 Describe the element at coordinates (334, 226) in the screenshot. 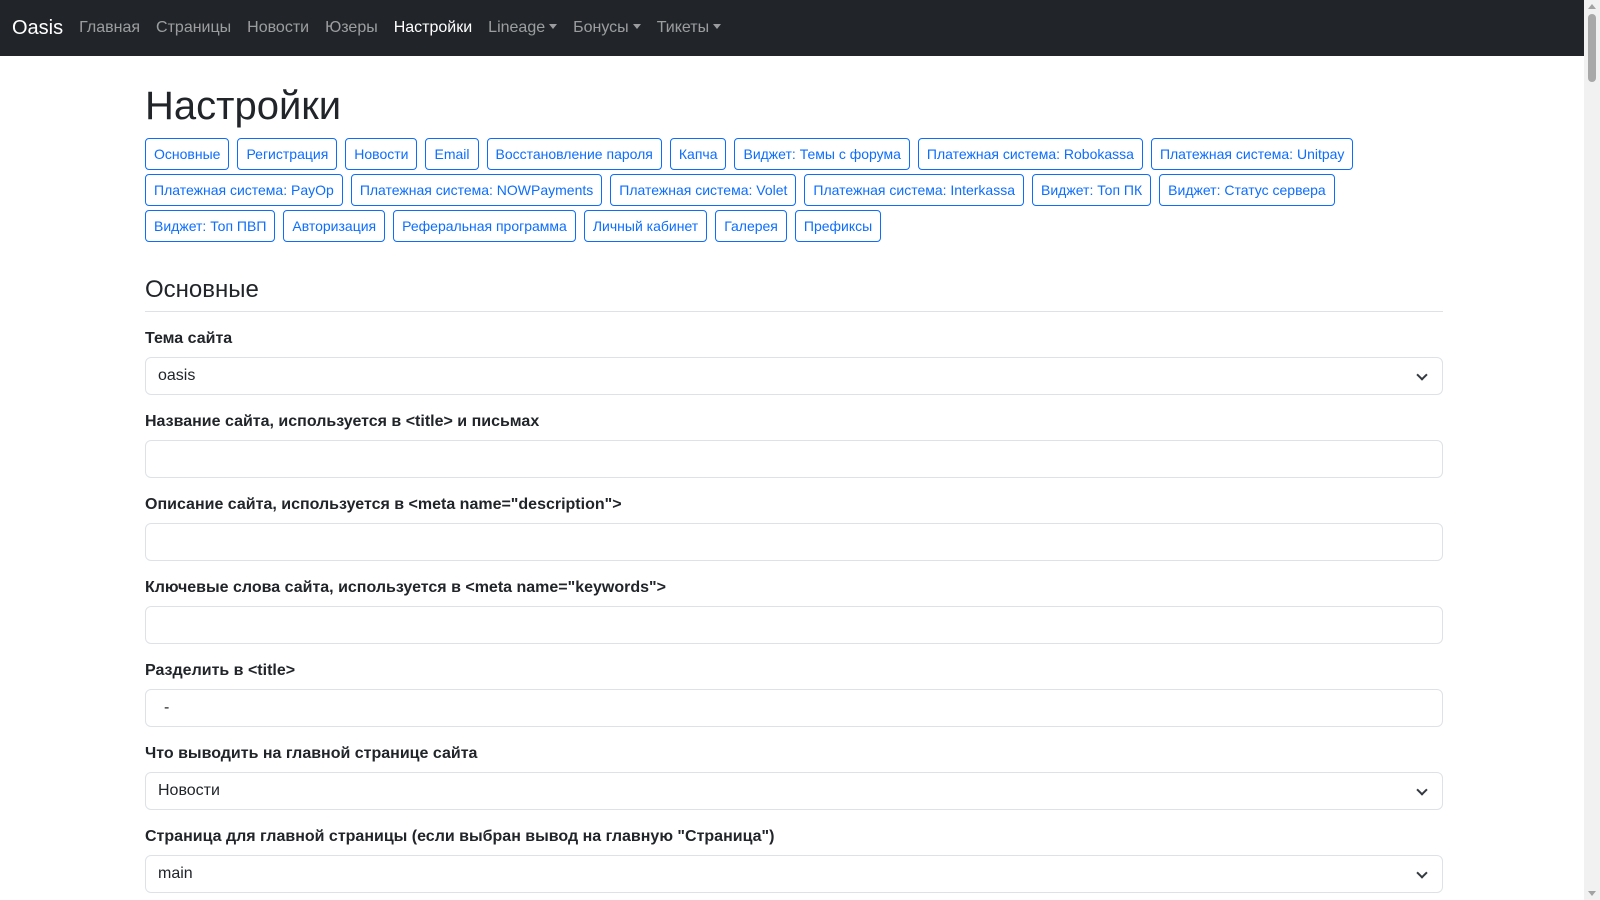

I see `tab-authorization: Авторизация` at that location.